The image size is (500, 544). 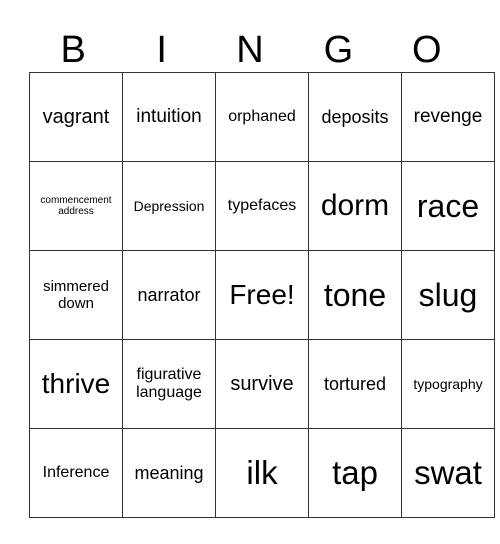 I want to click on bingo-cell: survive, so click(x=262, y=384).